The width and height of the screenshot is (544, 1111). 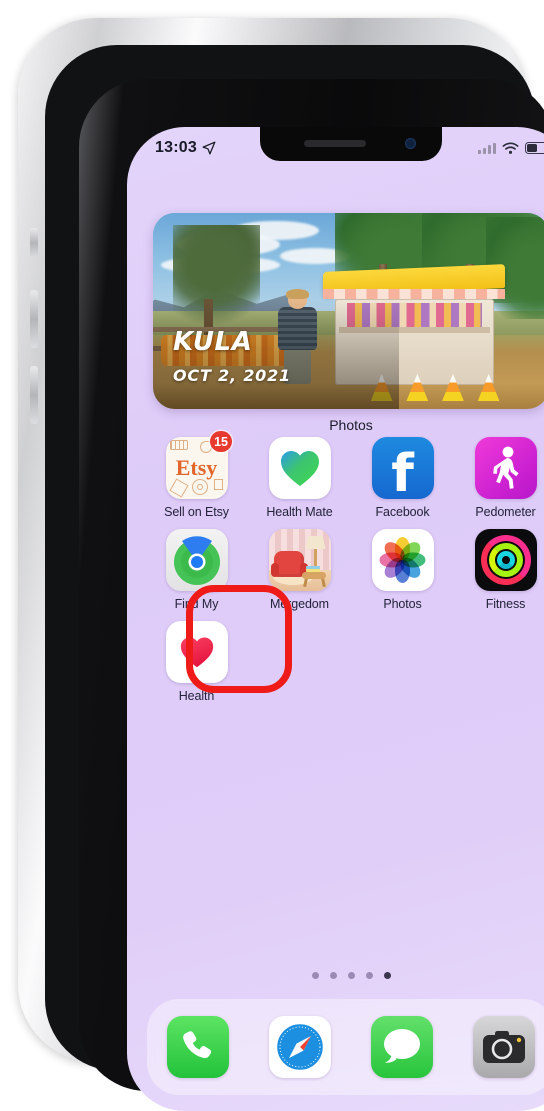 I want to click on app-icon-pedometer: Pedometer, so click(x=499, y=473).